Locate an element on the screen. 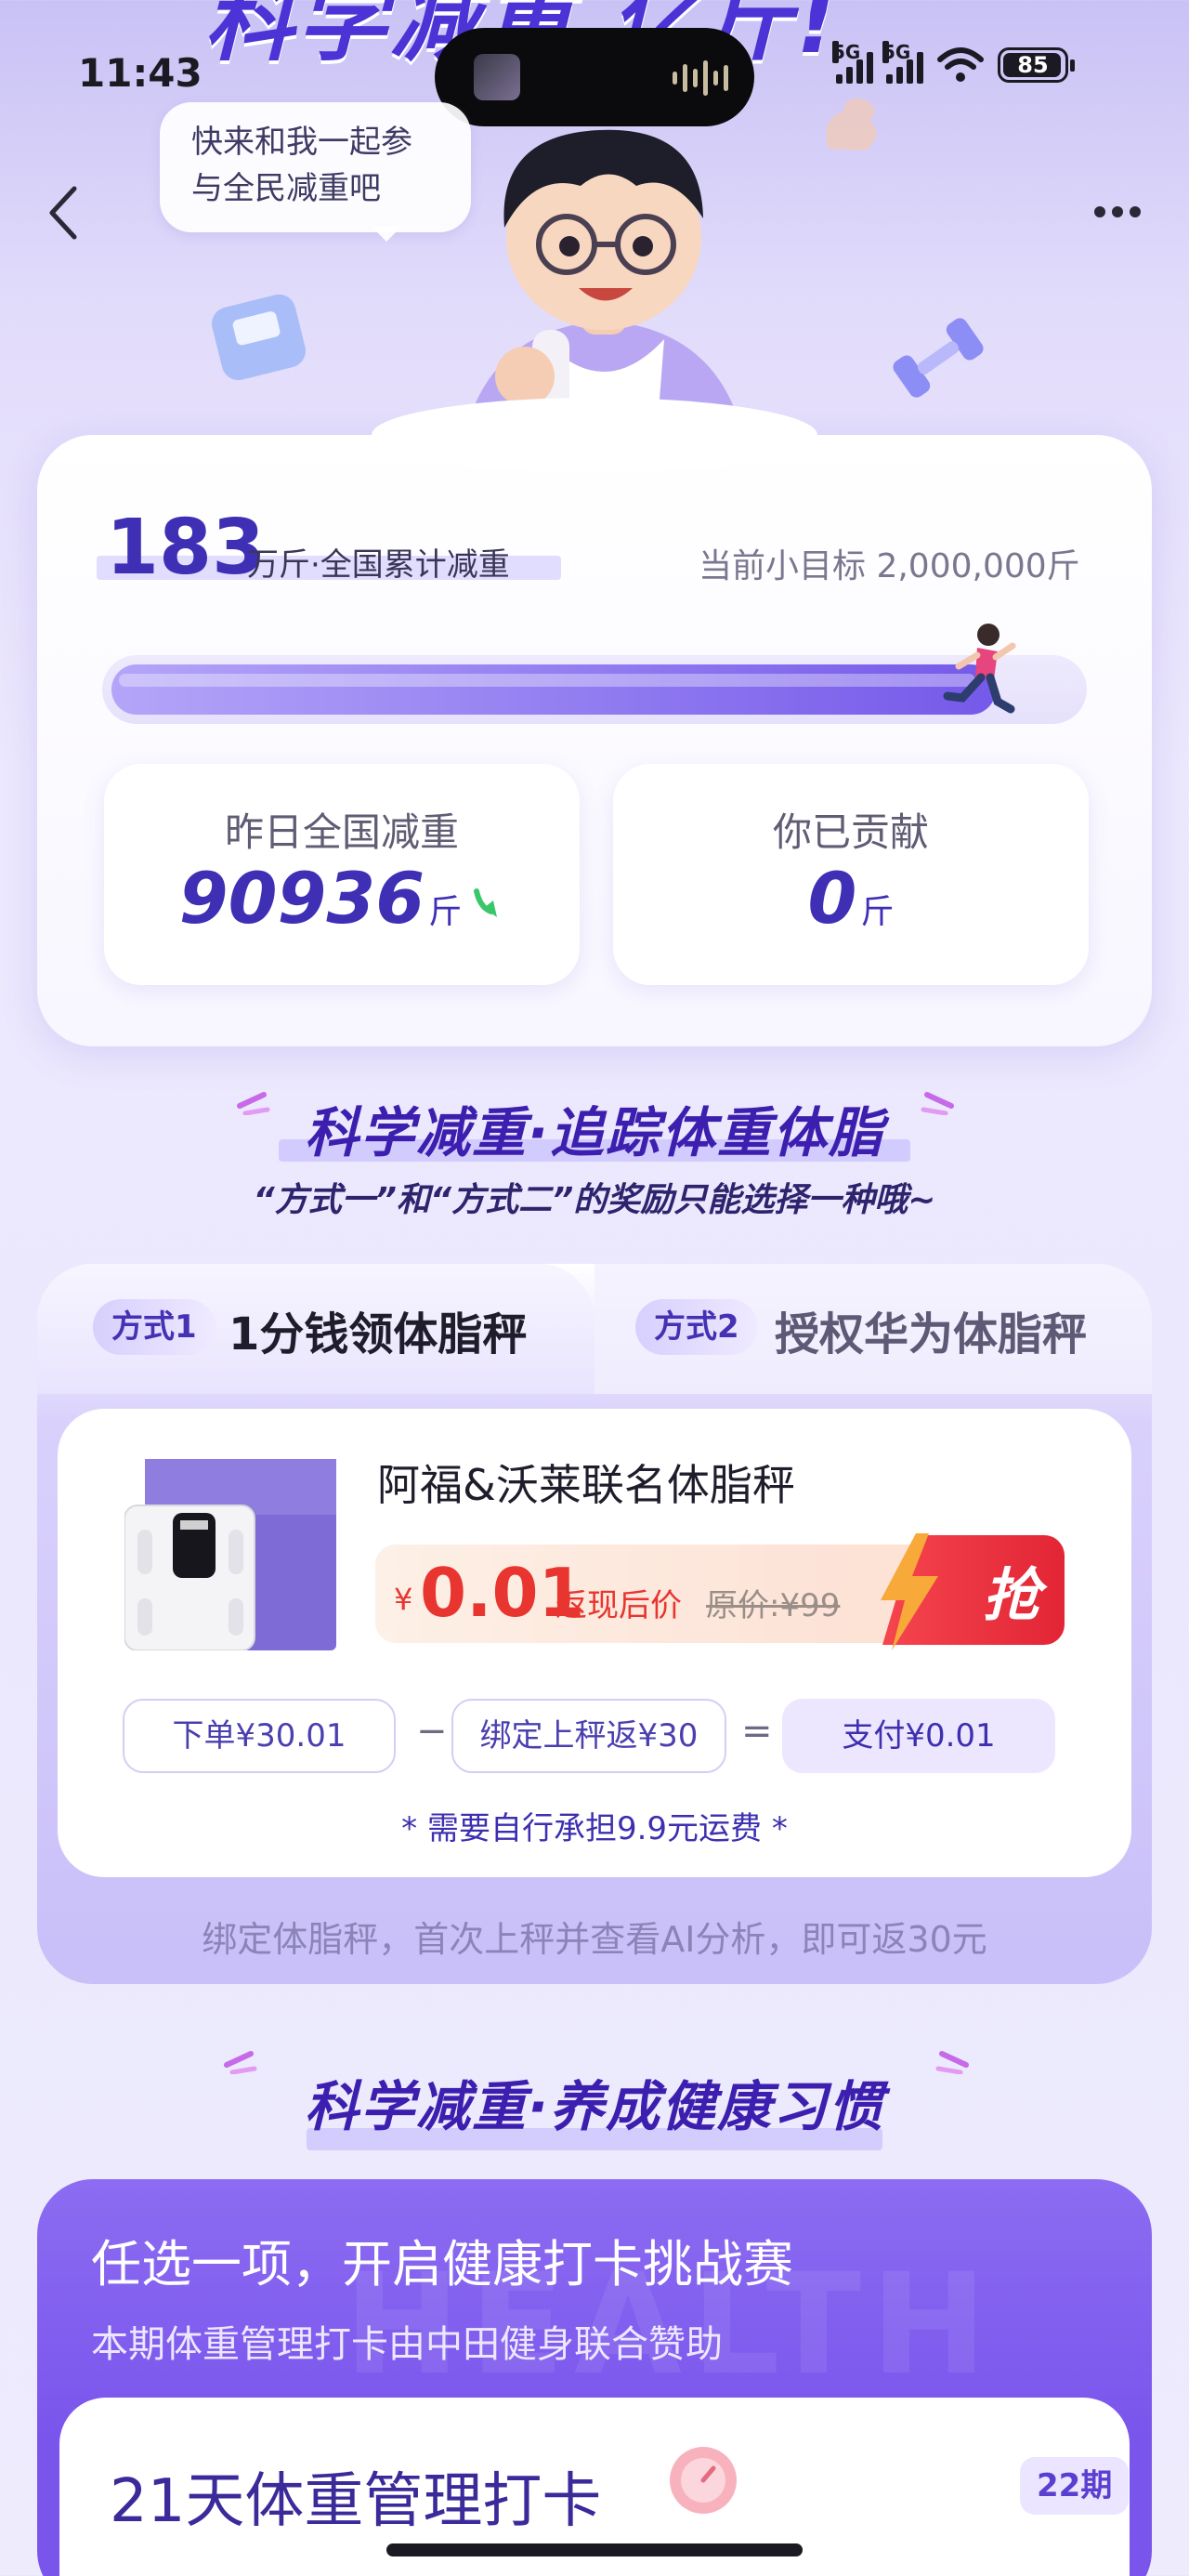  runner-icon is located at coordinates (979, 669).